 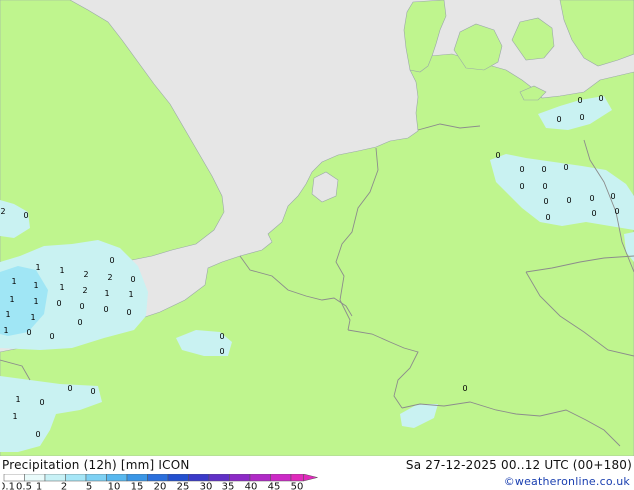 I want to click on precipitation-color-scale: 0.1 0.5 1 2 5 10 15 20 25 30 35 40 45 50, so click(x=160, y=482).